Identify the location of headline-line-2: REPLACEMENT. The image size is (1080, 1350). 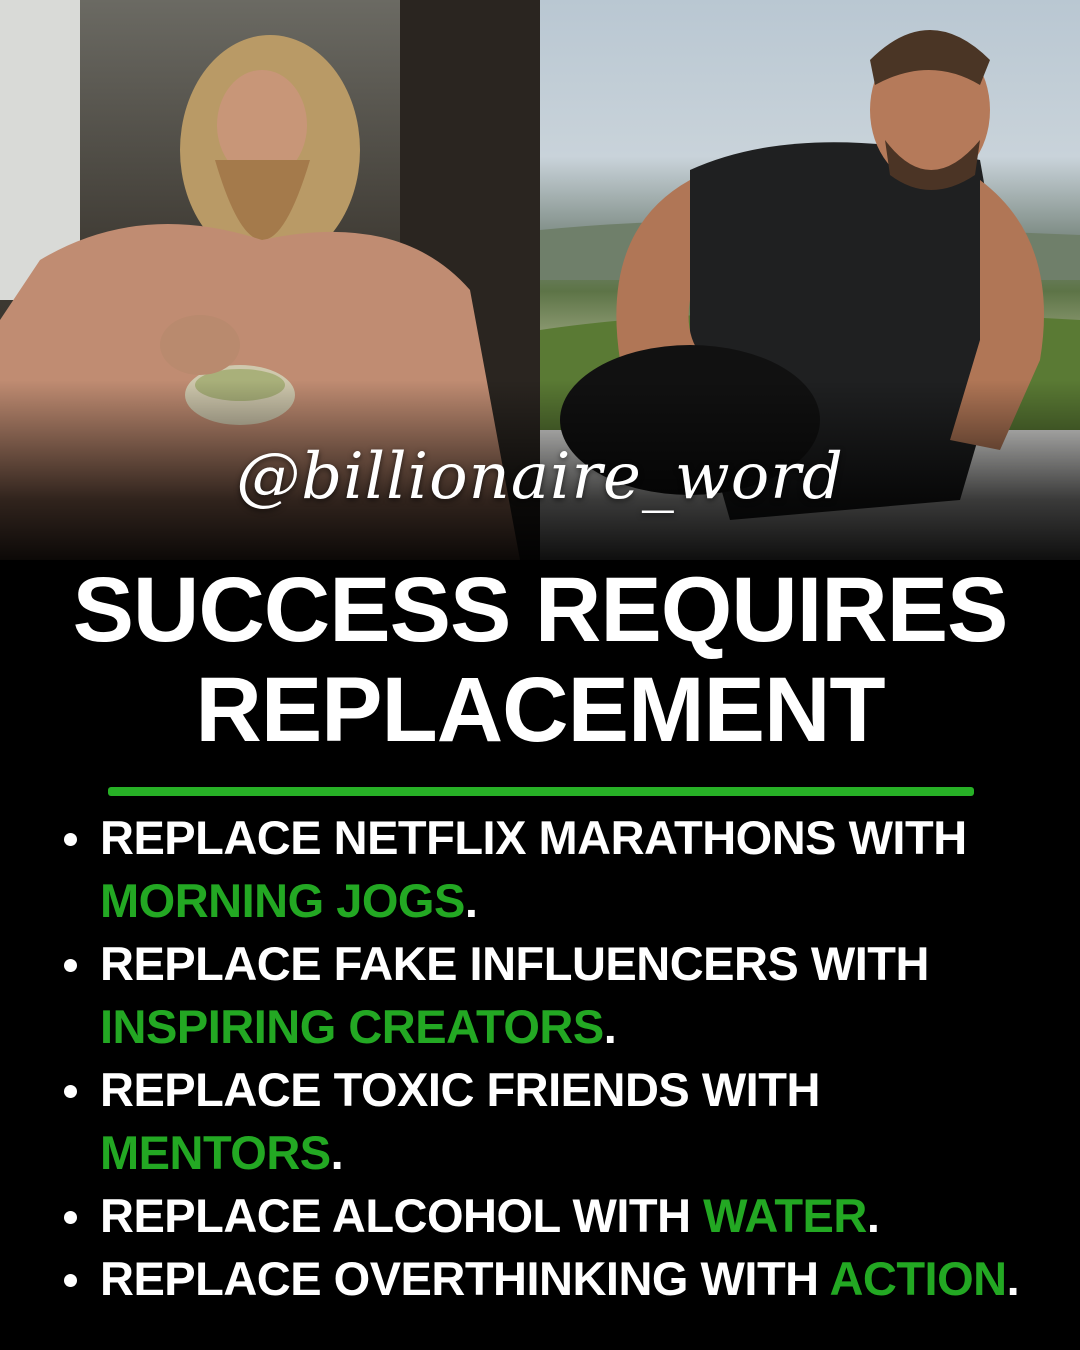
(540, 710).